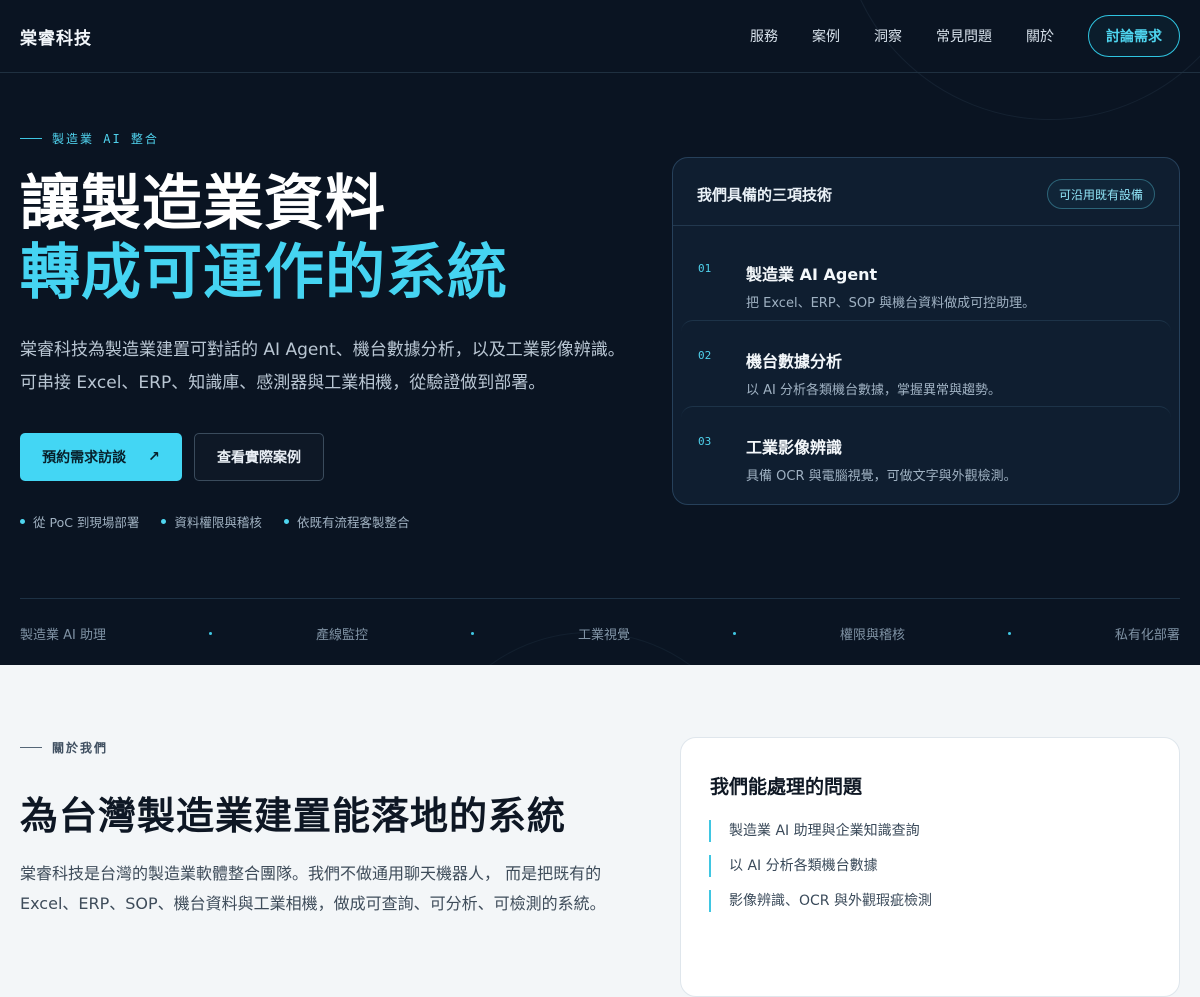 The image size is (1200, 997). Describe the element at coordinates (812, 274) in the screenshot. I see `tech-item-name: 製造業 AI Agent` at that location.